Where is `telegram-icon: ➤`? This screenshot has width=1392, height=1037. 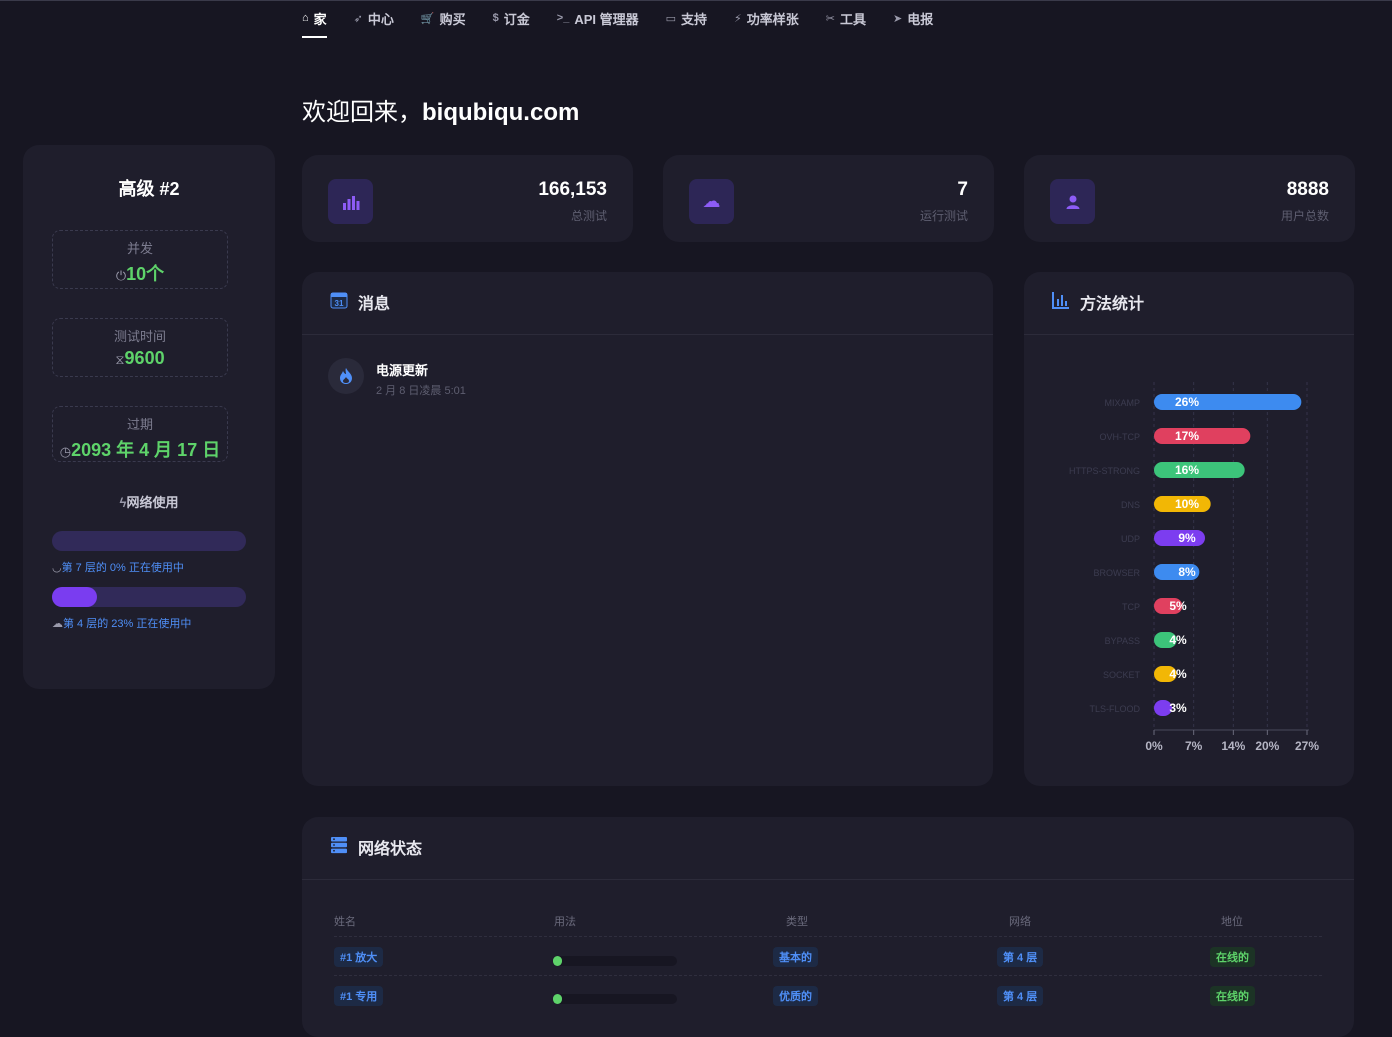
telegram-icon: ➤ is located at coordinates (898, 18).